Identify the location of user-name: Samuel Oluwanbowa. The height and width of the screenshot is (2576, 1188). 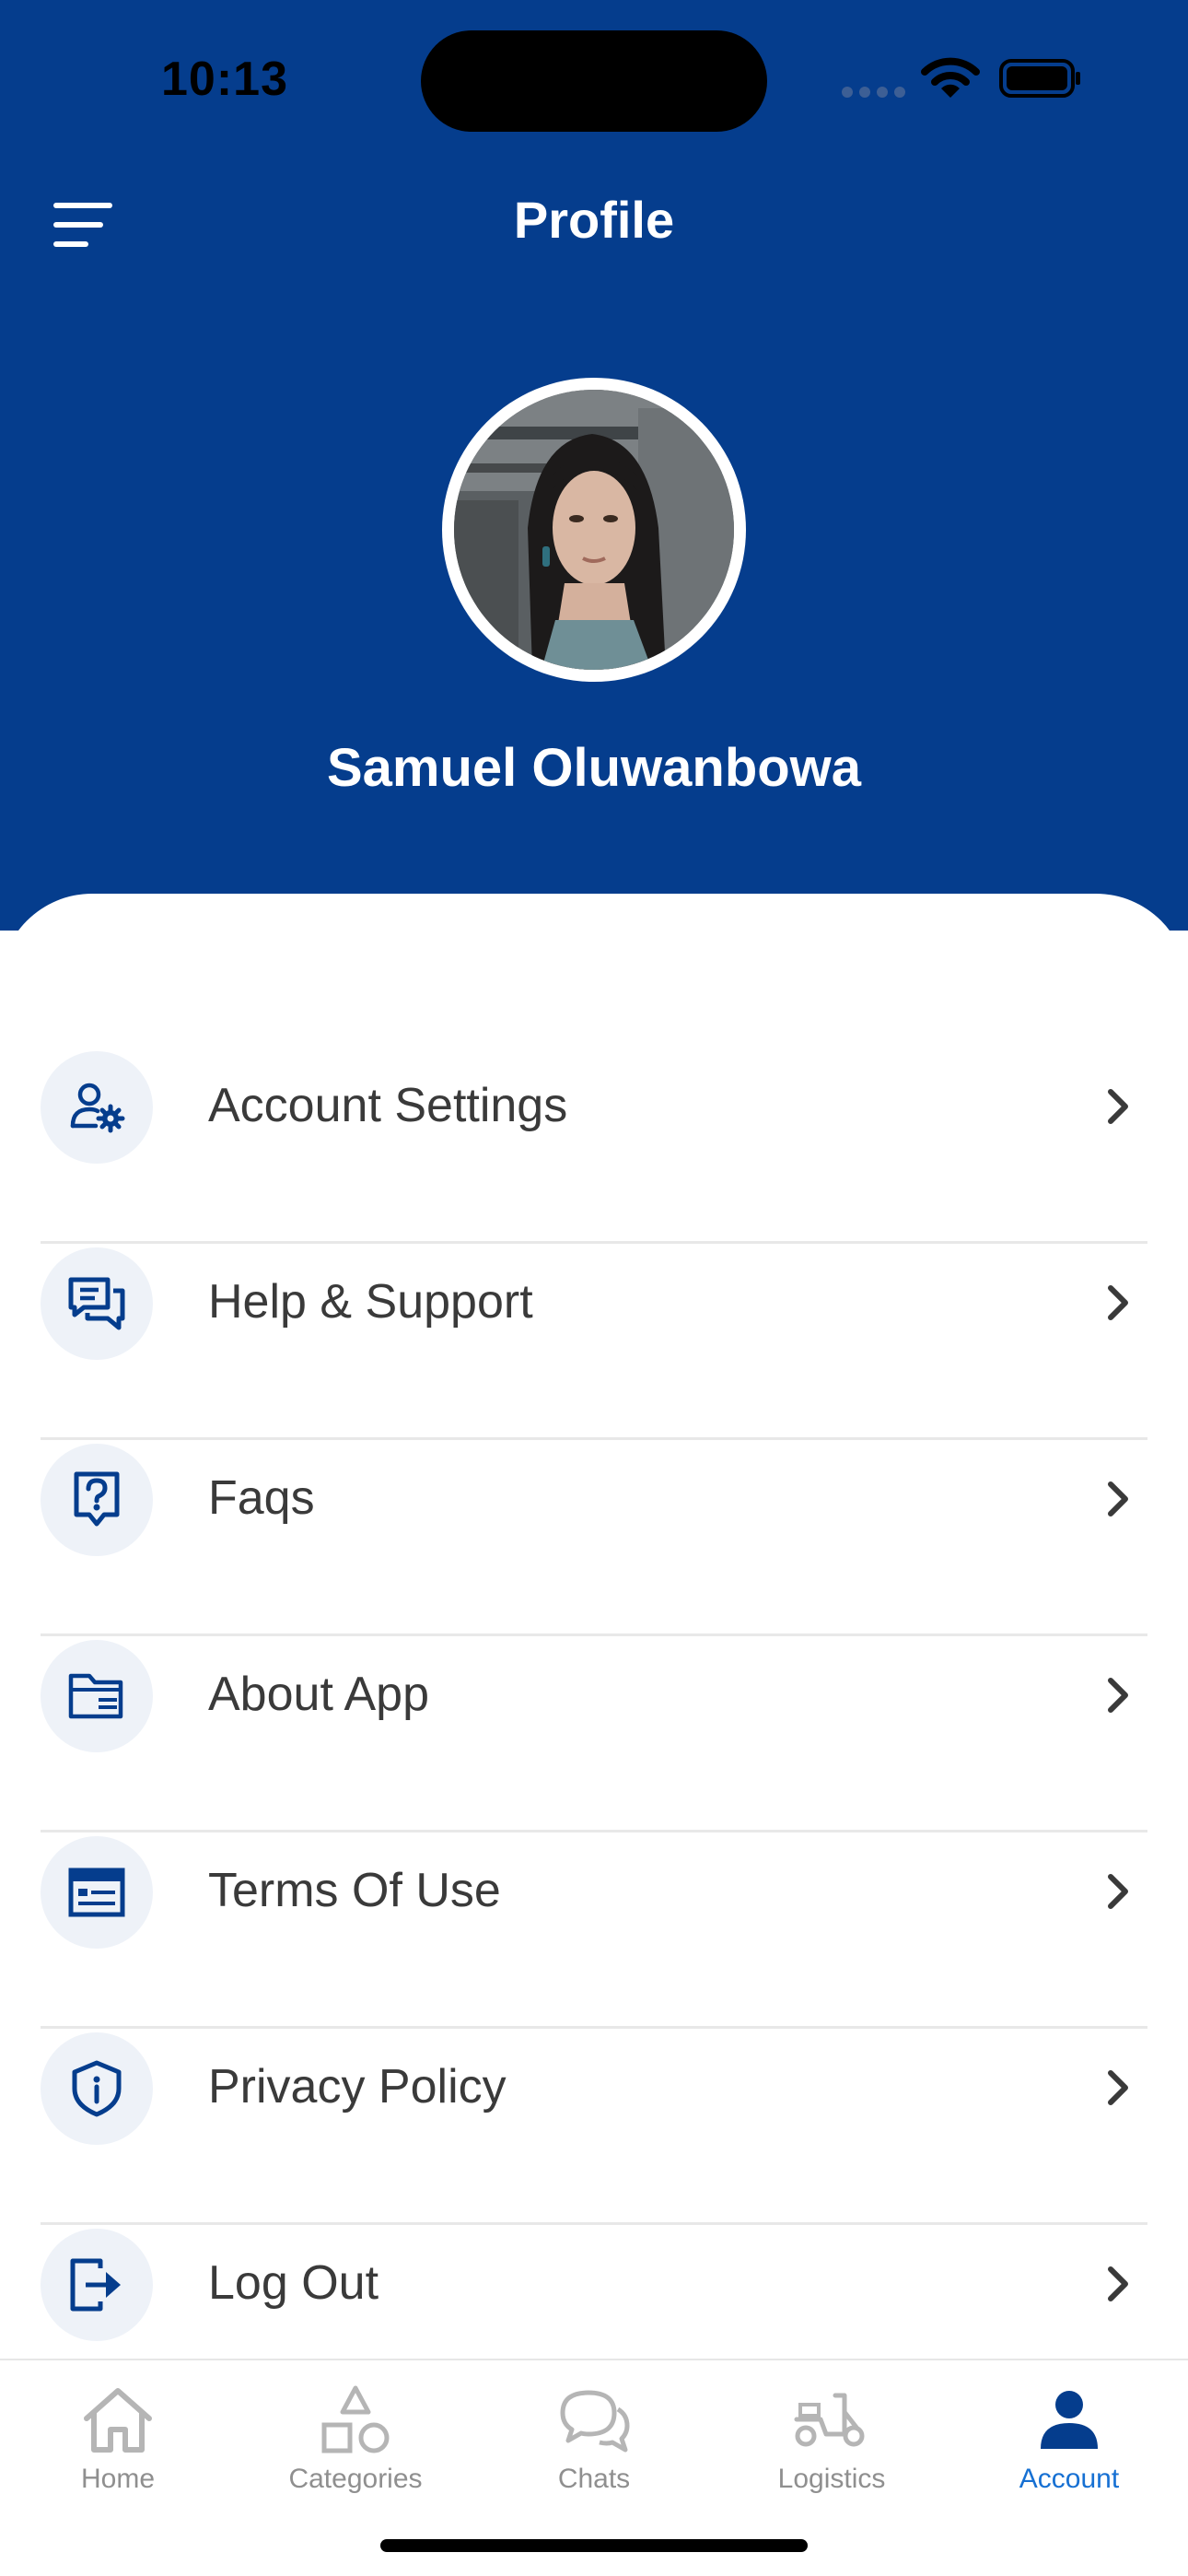
(594, 768).